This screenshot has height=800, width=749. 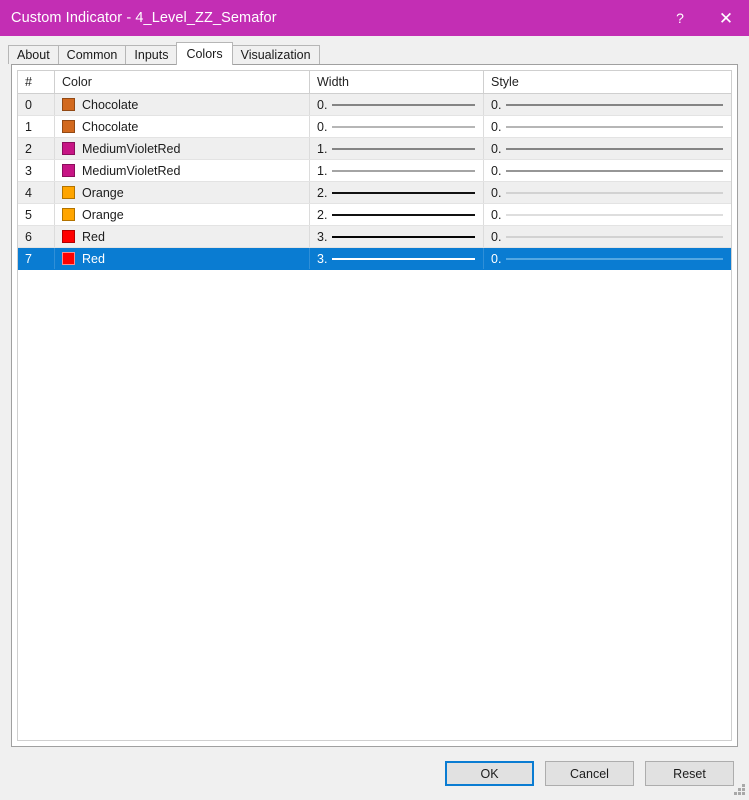 What do you see at coordinates (182, 82) in the screenshot?
I see `column-header-color: Color` at bounding box center [182, 82].